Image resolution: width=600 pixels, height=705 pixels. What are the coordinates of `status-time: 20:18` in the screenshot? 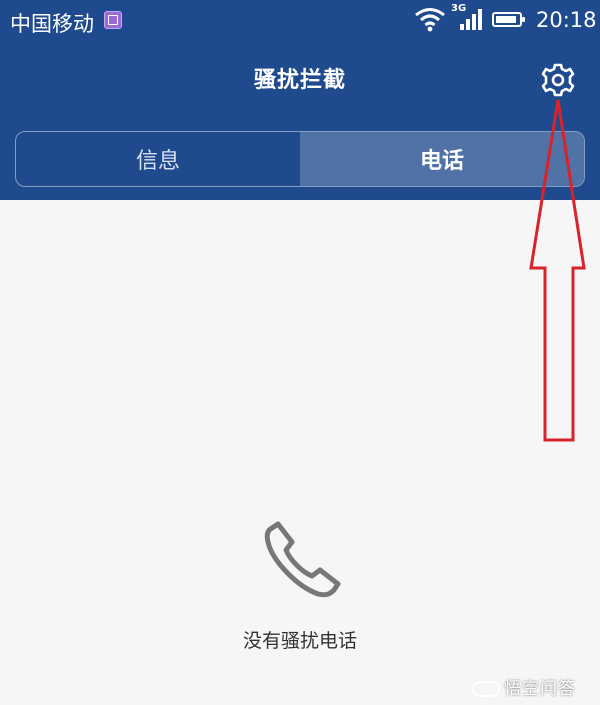 It's located at (566, 20).